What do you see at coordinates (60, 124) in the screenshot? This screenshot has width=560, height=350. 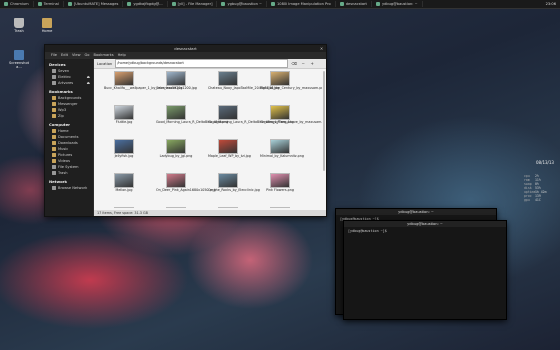 I see `sidebar-heading-computer: Computer` at bounding box center [60, 124].